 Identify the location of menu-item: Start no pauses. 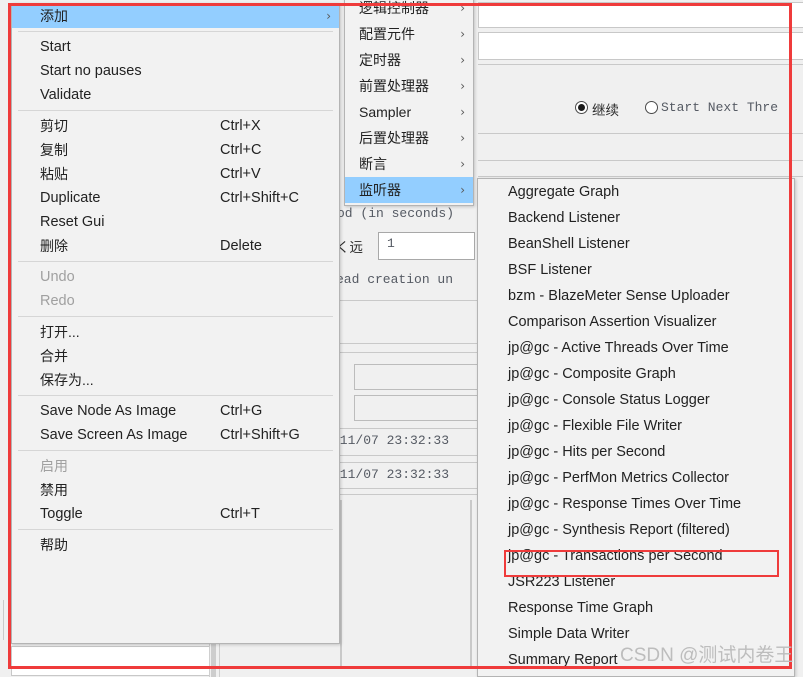
(175, 71).